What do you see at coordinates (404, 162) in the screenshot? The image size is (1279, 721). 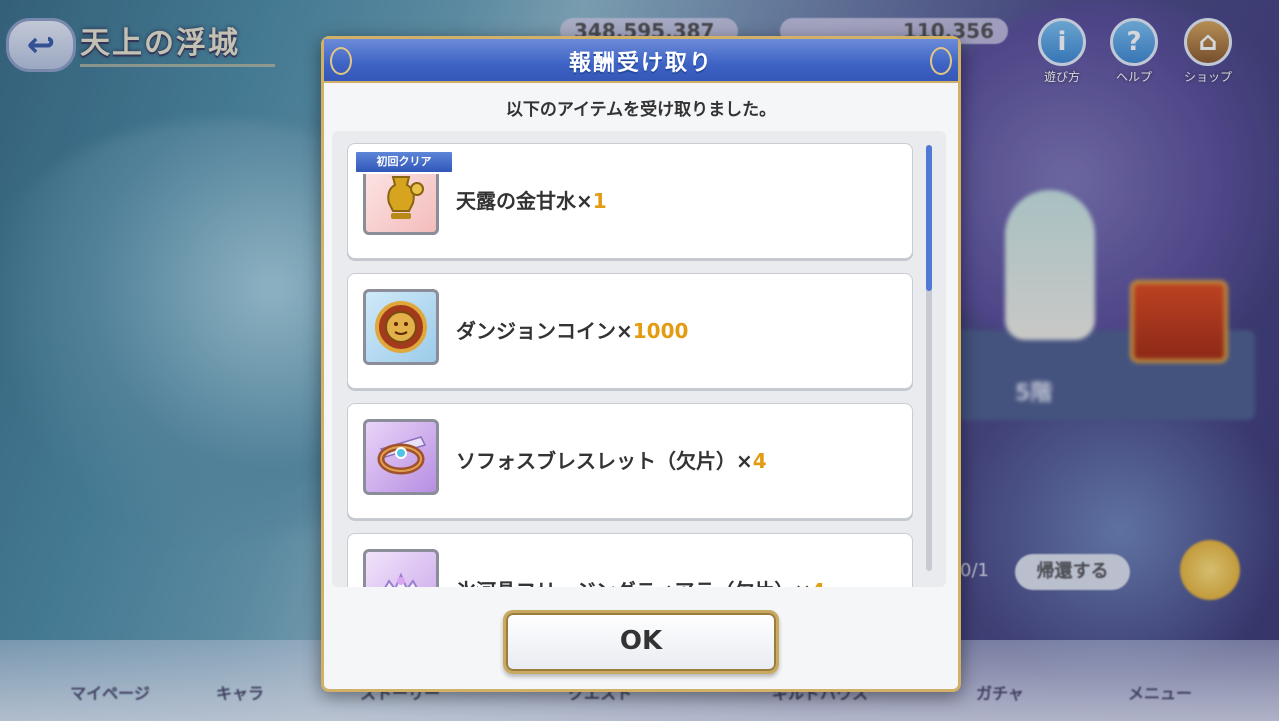 I see `first-clear-badge: 初回クリア` at bounding box center [404, 162].